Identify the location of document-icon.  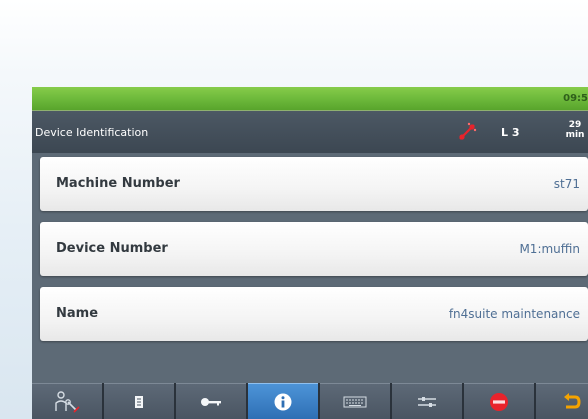
(139, 401).